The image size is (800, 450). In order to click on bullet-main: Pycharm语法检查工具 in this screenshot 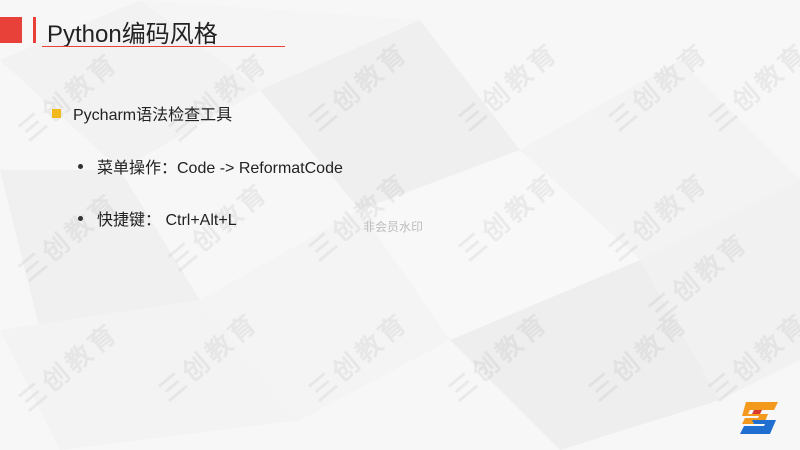, I will do `click(142, 113)`.